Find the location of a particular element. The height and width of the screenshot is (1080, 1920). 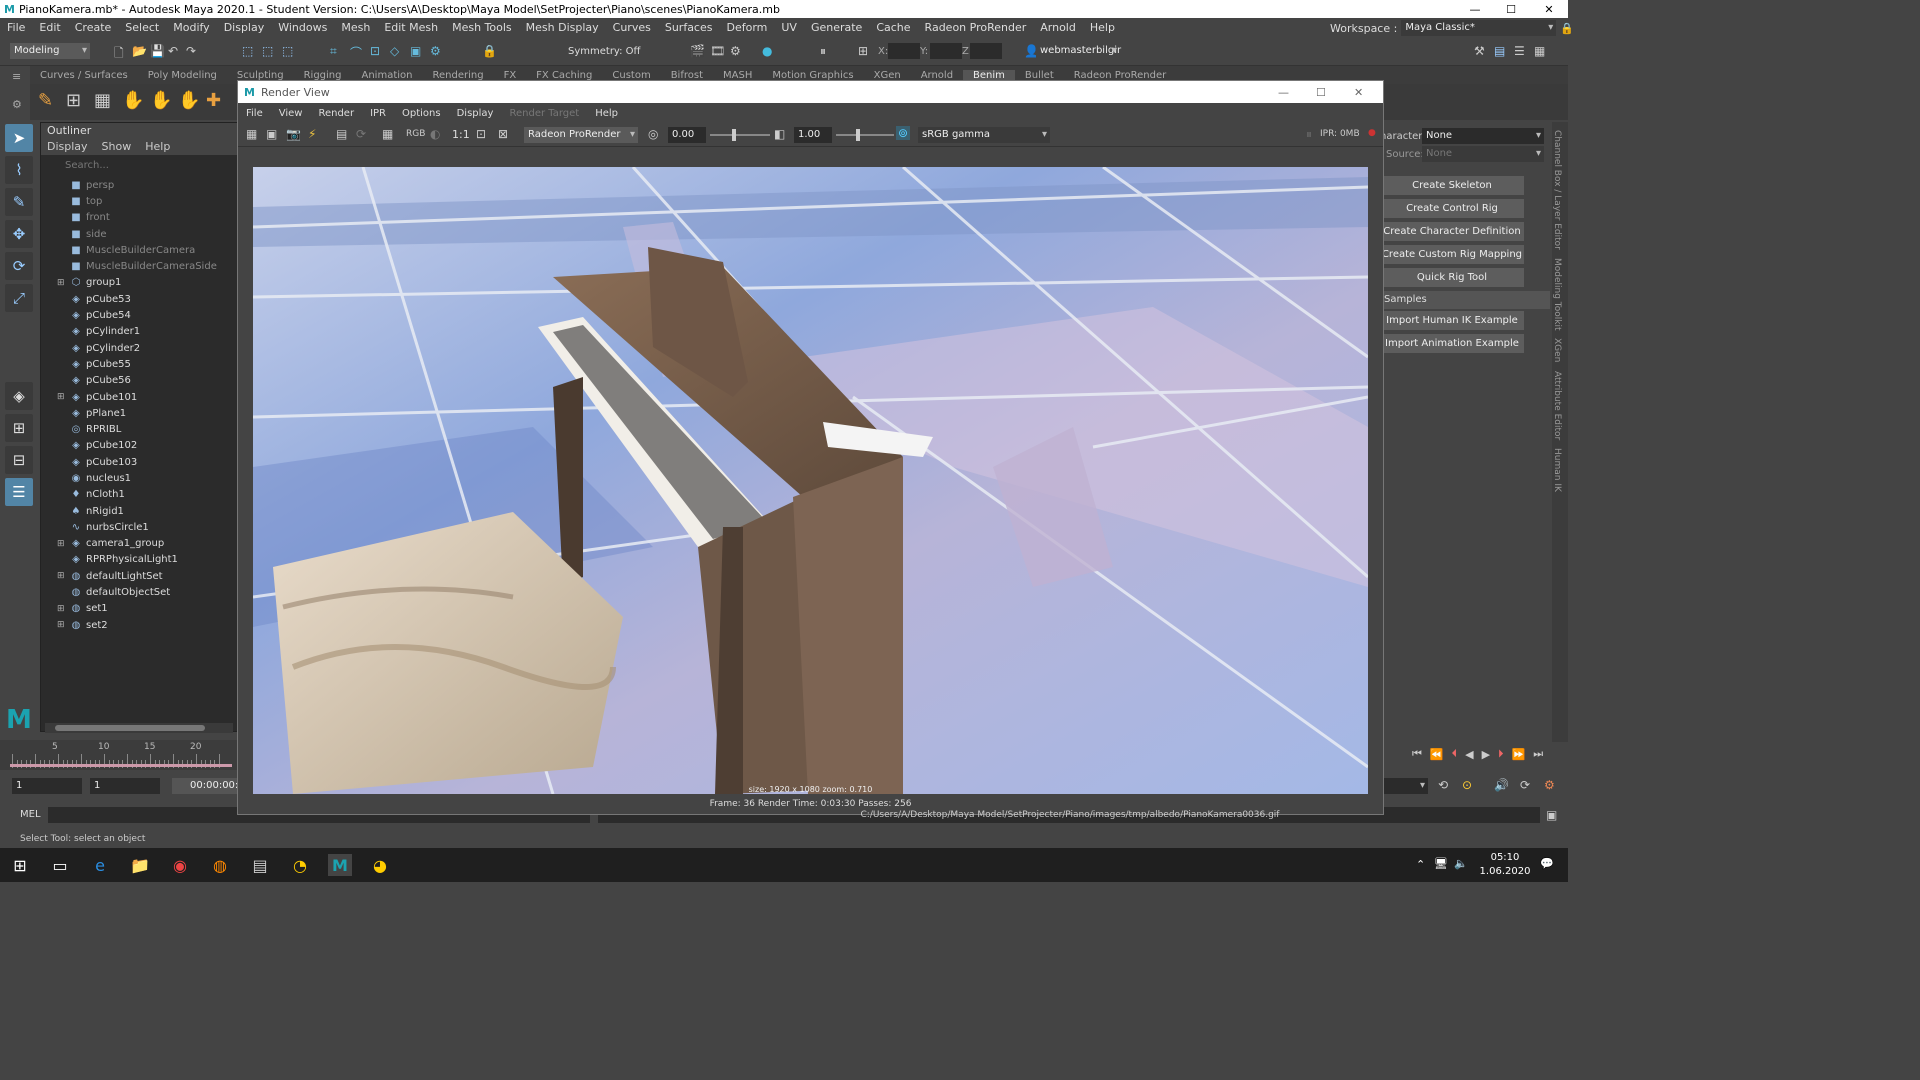

import-animation-example-button: Import Animation Example is located at coordinates (1452, 343).